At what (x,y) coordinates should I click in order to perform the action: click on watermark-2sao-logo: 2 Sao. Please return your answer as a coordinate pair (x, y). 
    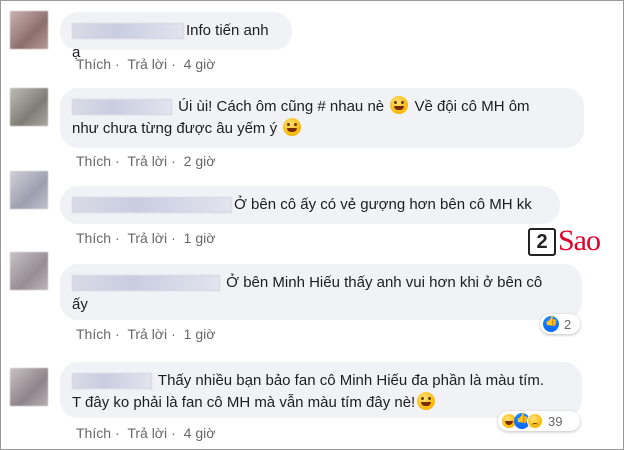
    Looking at the image, I should click on (568, 242).